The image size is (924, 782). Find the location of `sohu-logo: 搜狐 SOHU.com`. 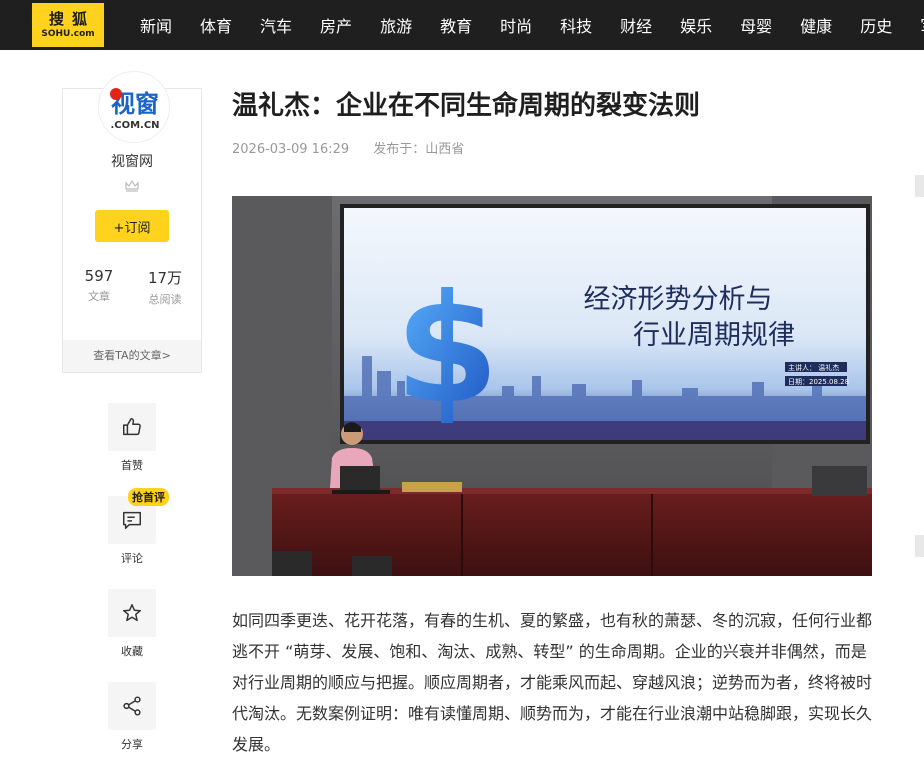

sohu-logo: 搜狐 SOHU.com is located at coordinates (68, 25).